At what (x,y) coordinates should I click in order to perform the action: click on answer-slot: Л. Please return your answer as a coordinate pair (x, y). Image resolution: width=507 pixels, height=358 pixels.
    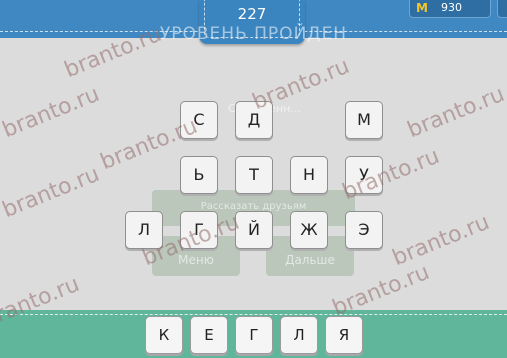
    Looking at the image, I should click on (299, 335).